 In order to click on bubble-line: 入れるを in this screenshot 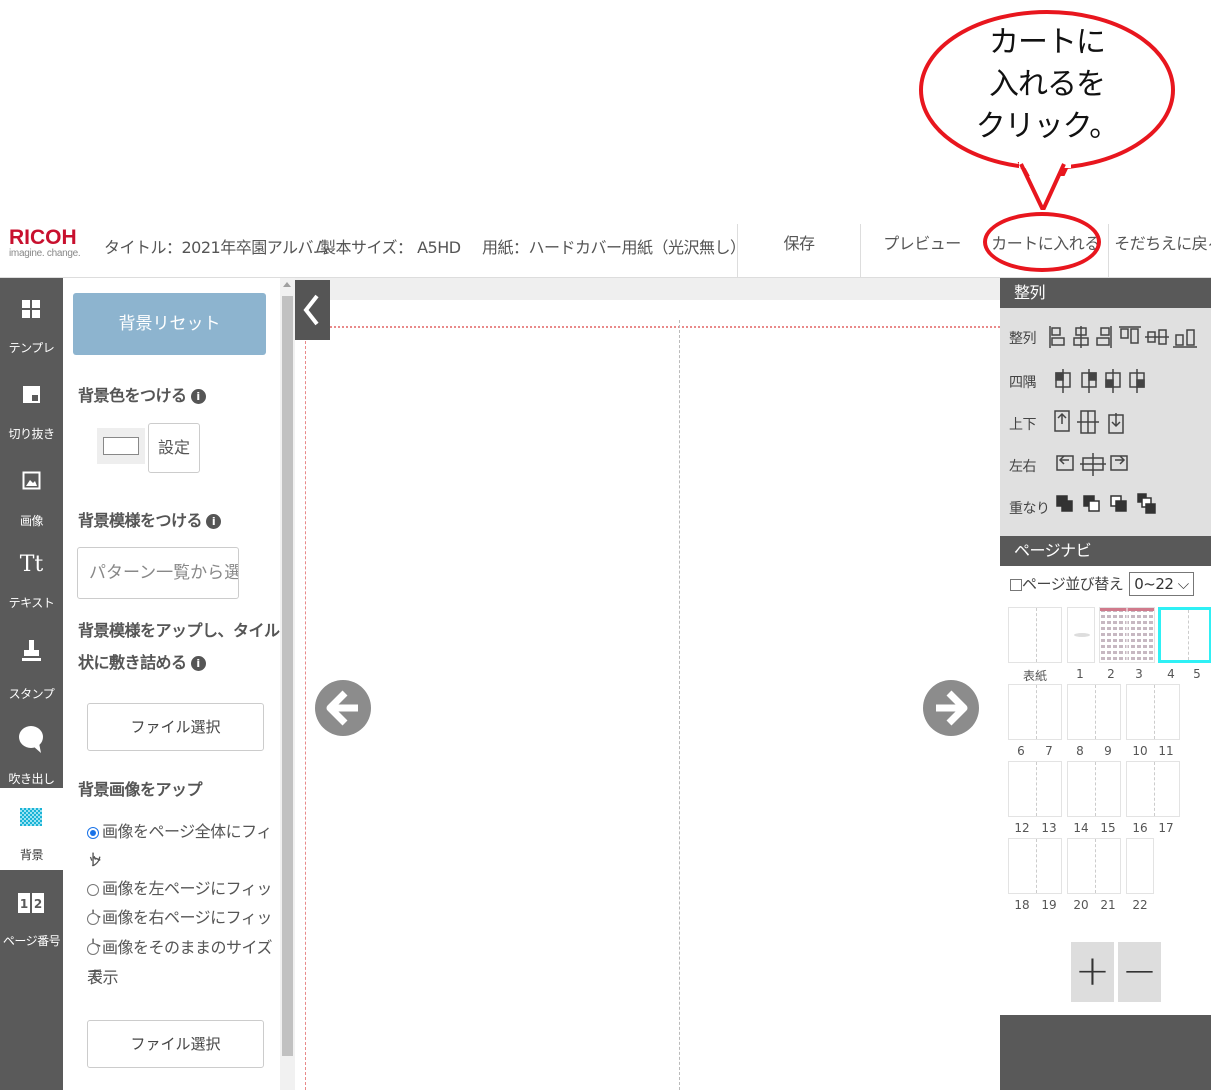, I will do `click(1047, 84)`.